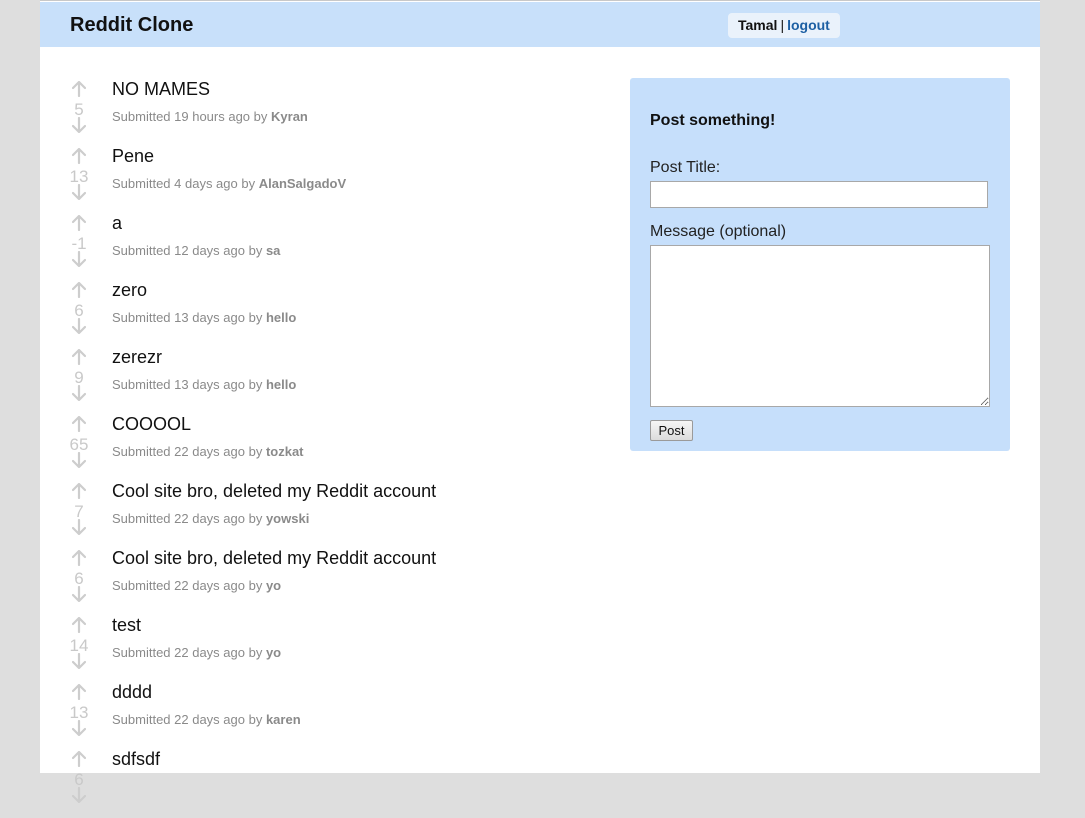 Image resolution: width=1085 pixels, height=818 pixels. Describe the element at coordinates (131, 25) in the screenshot. I see `site-title: Reddit Clone` at that location.